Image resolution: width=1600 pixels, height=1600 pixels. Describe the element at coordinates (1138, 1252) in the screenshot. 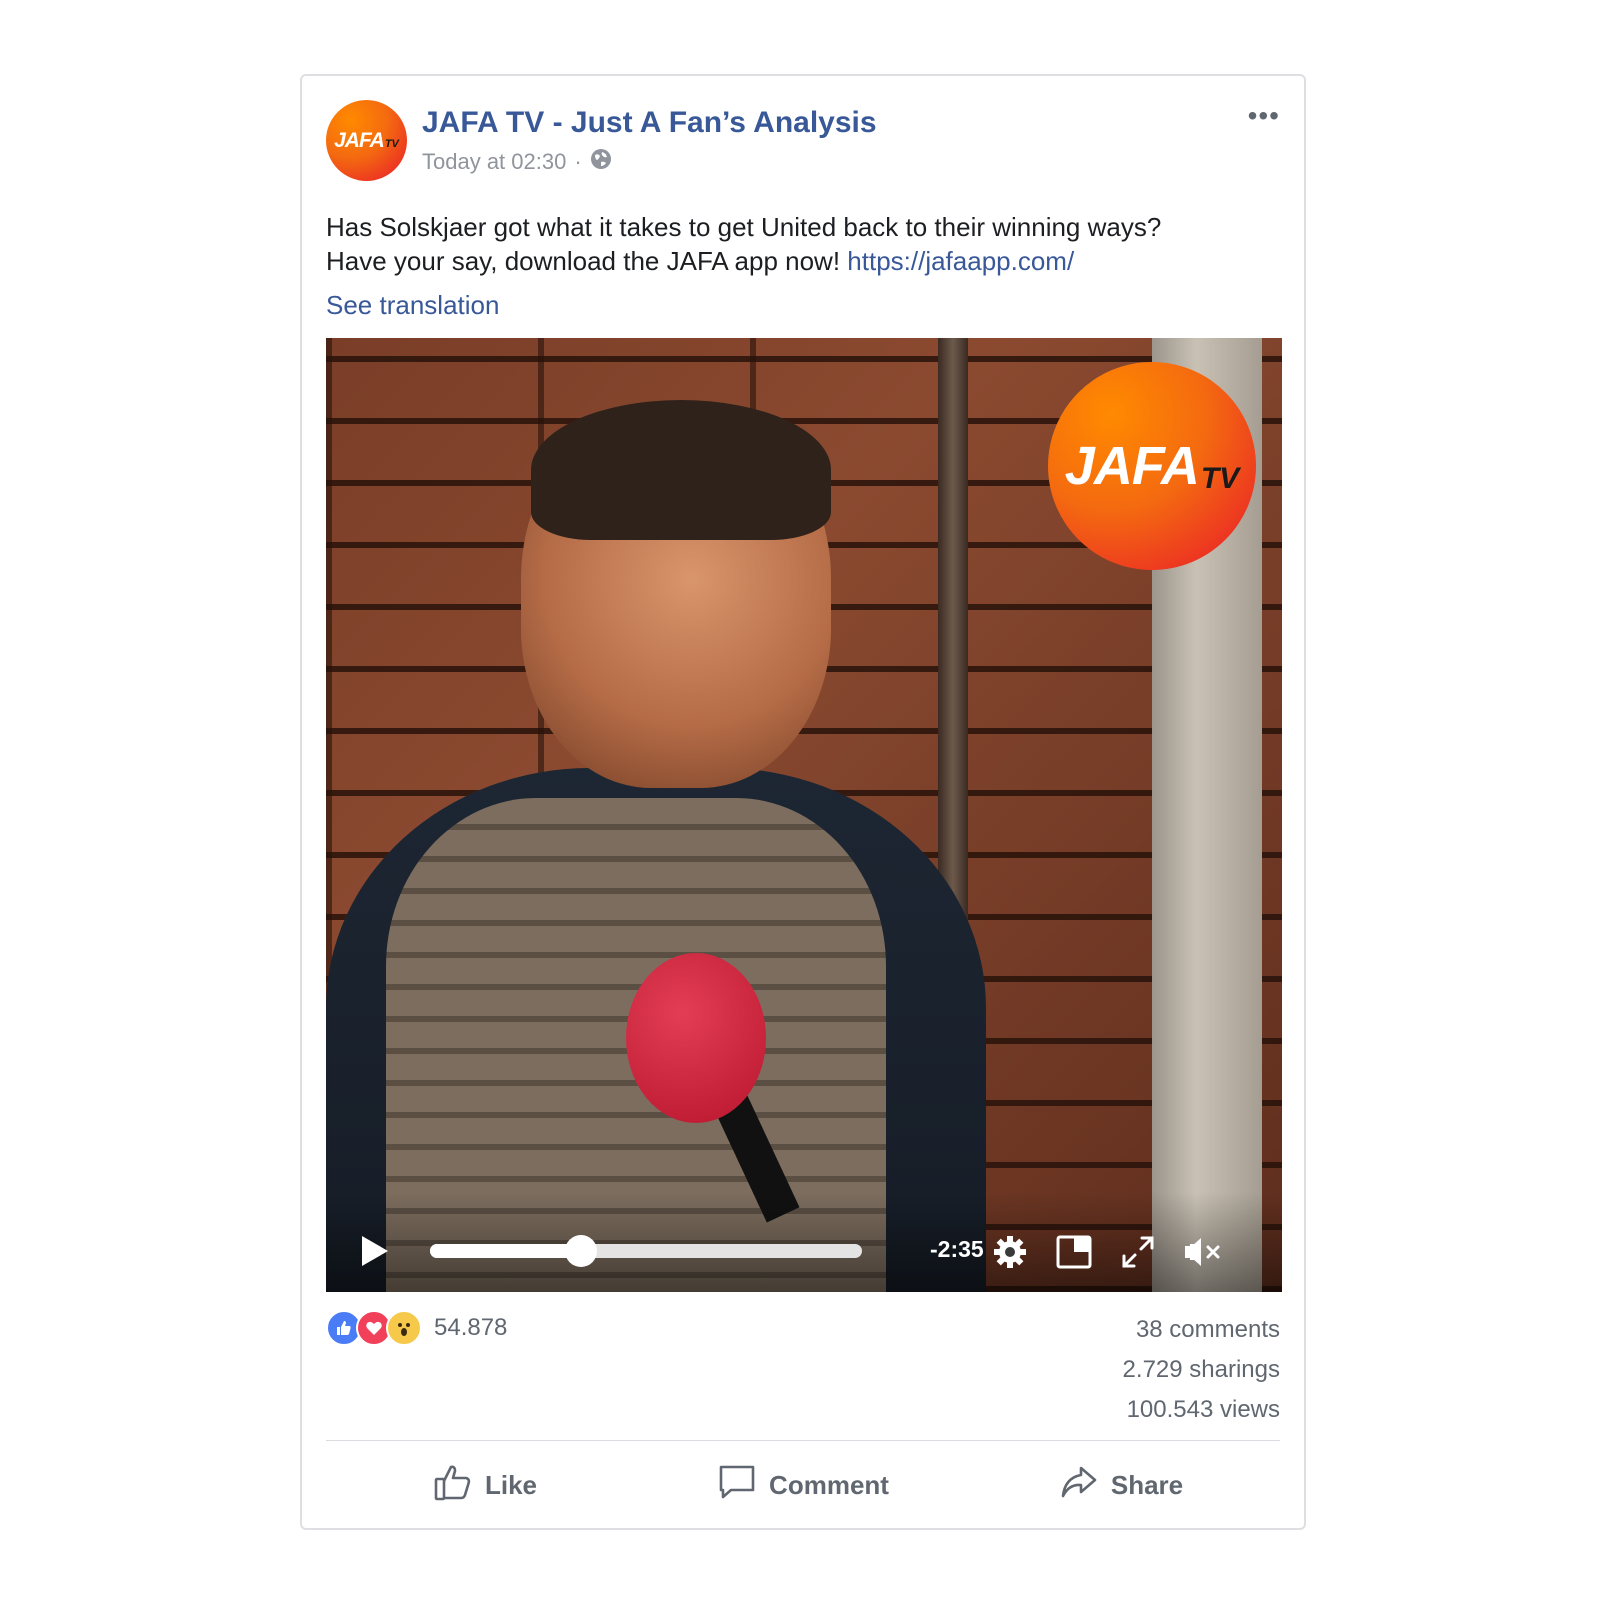

I see `fullscreen-icon` at that location.